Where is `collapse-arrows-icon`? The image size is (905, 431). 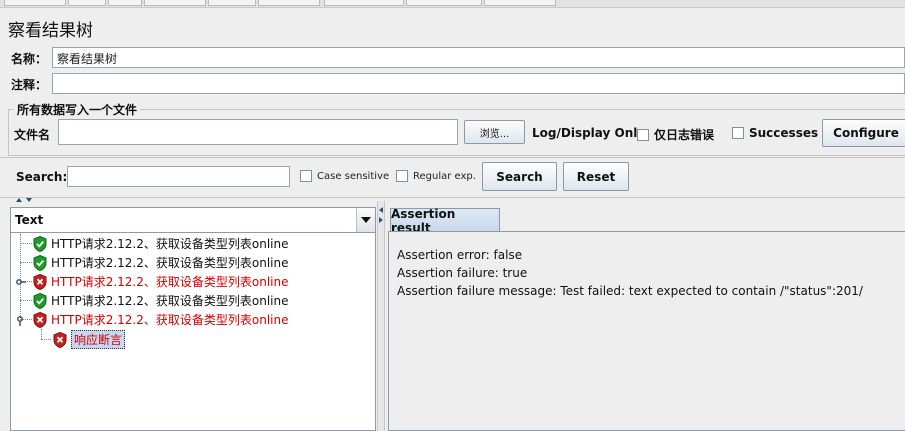 collapse-arrows-icon is located at coordinates (24, 200).